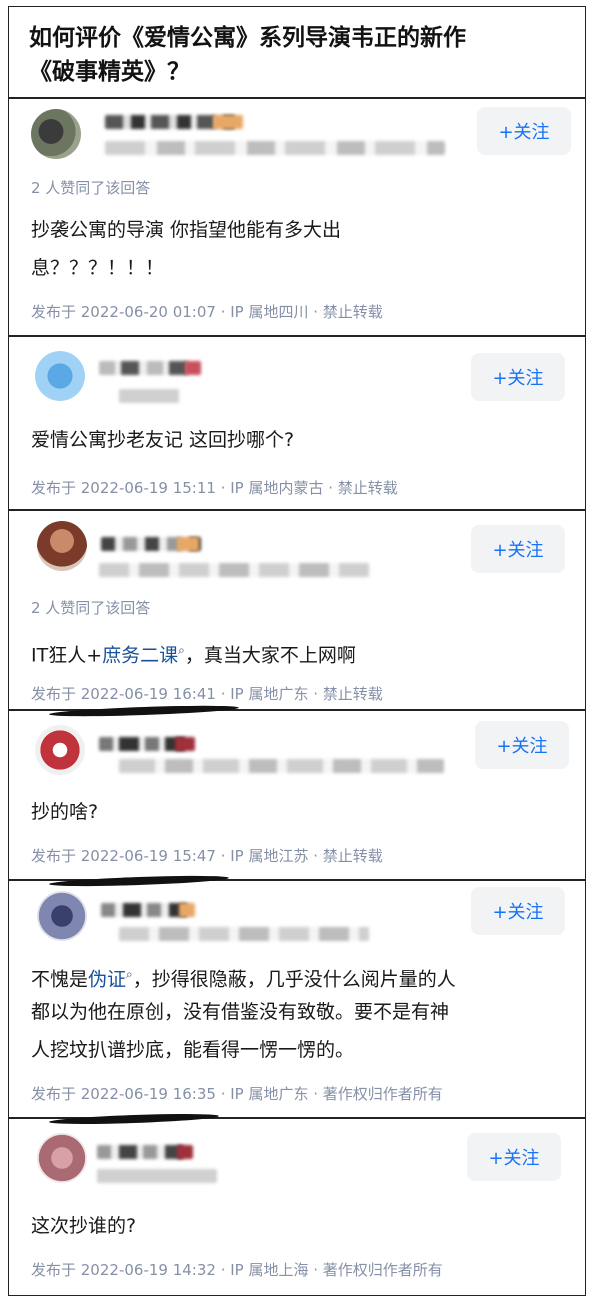  I want to click on answer-content-line1: 爱情公寓抄老友记 这回抄哪个?, so click(163, 440).